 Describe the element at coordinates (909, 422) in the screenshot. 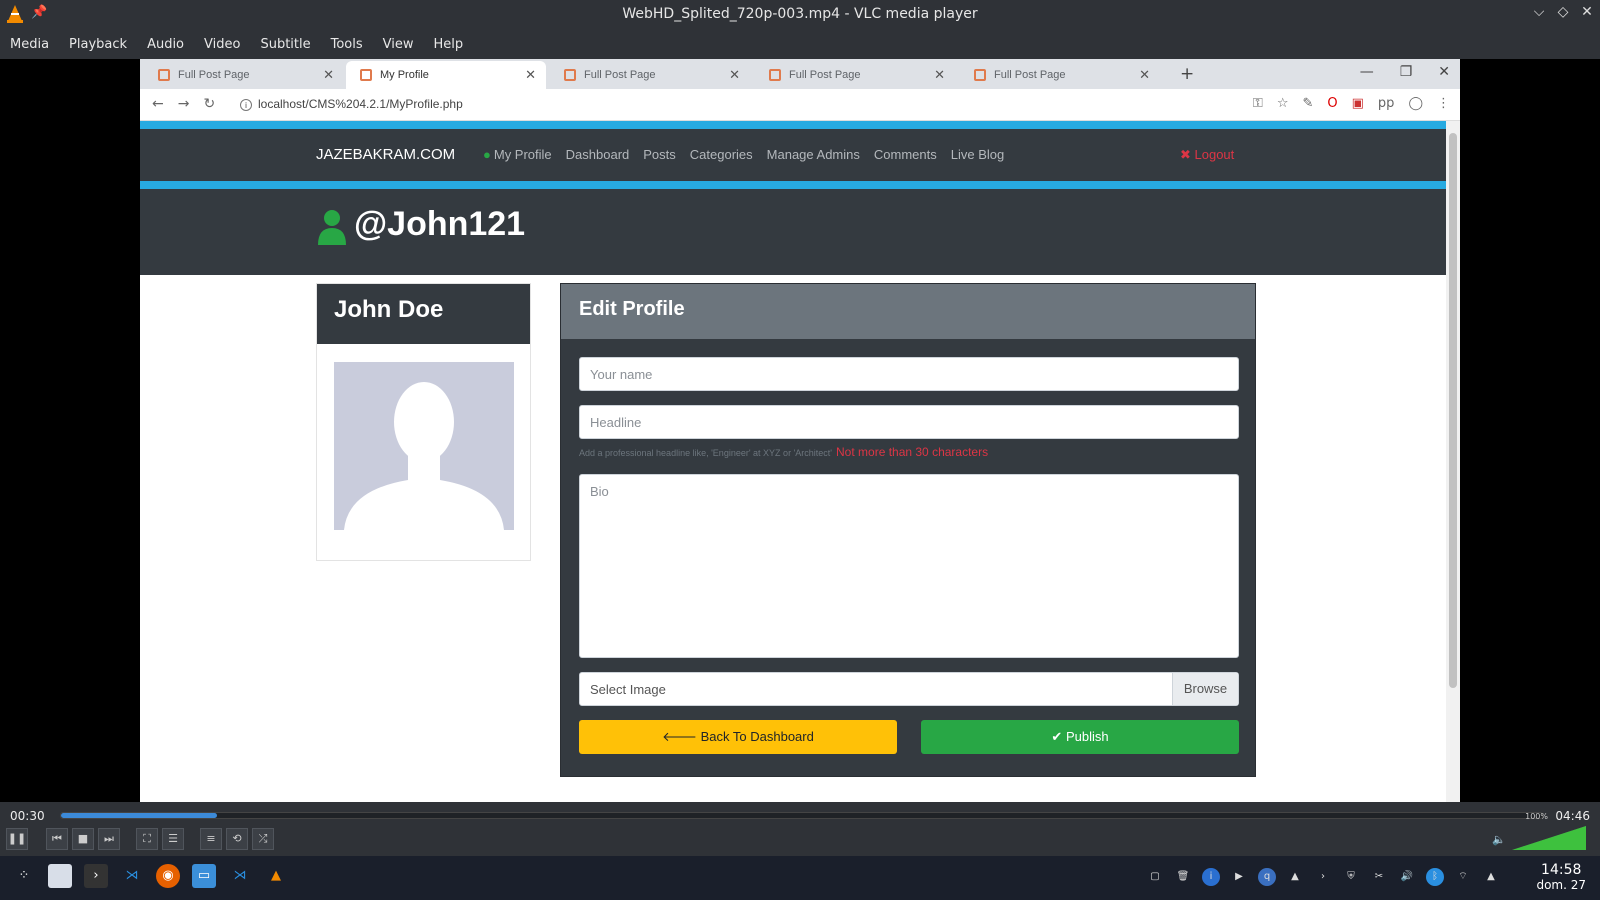

I see `headline-input: Headline` at that location.